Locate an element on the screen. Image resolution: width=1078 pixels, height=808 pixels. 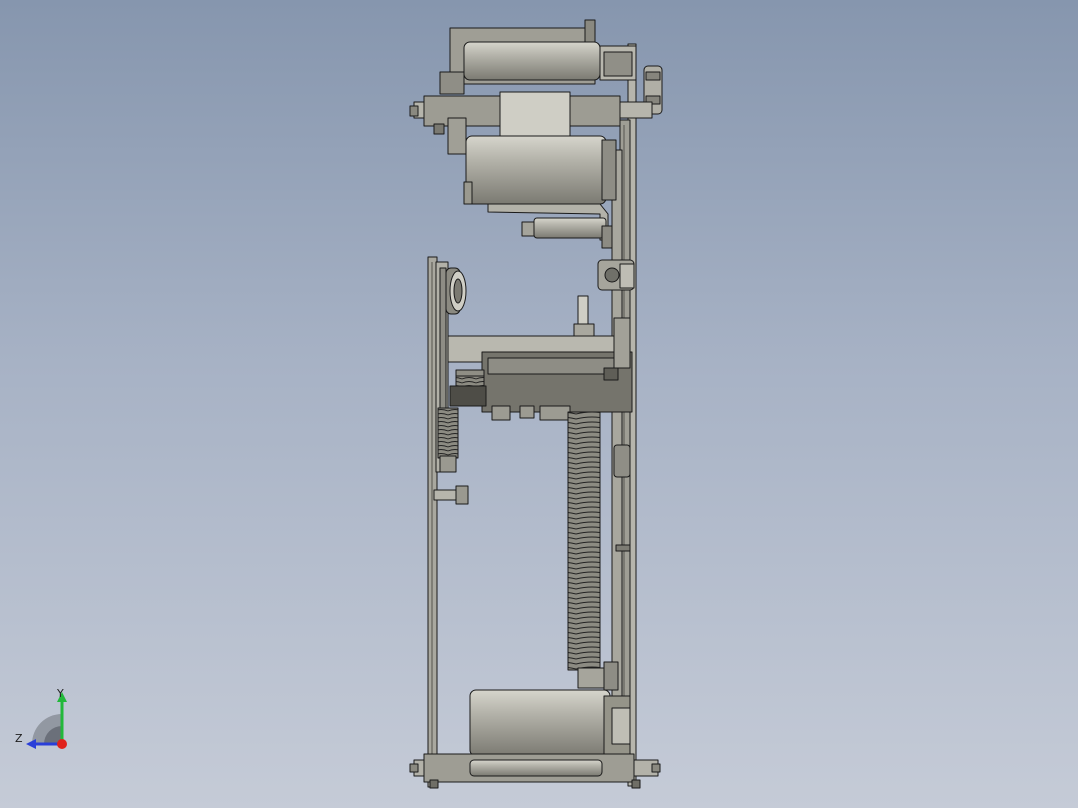
latch-mechanism is located at coordinates (540, 369).